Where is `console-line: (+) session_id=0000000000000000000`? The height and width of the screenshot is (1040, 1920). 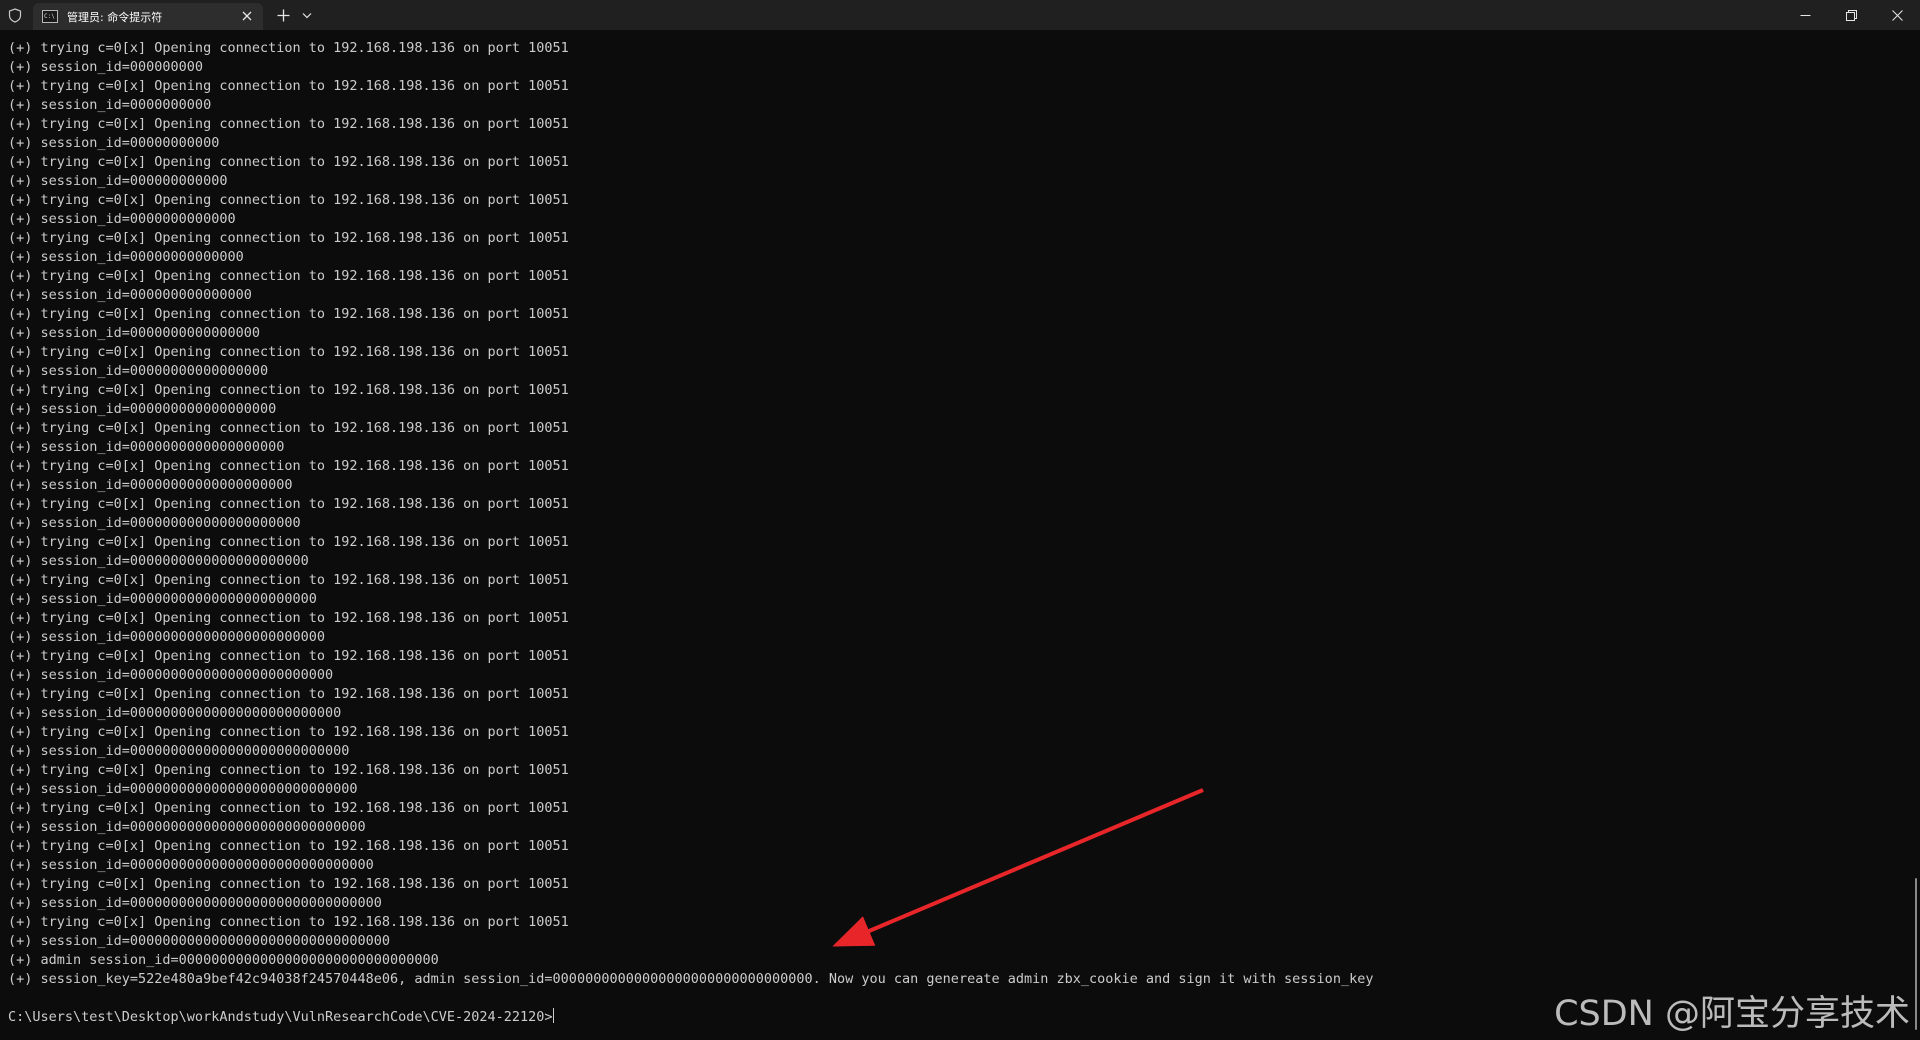 console-line: (+) session_id=0000000000000000000 is located at coordinates (146, 447).